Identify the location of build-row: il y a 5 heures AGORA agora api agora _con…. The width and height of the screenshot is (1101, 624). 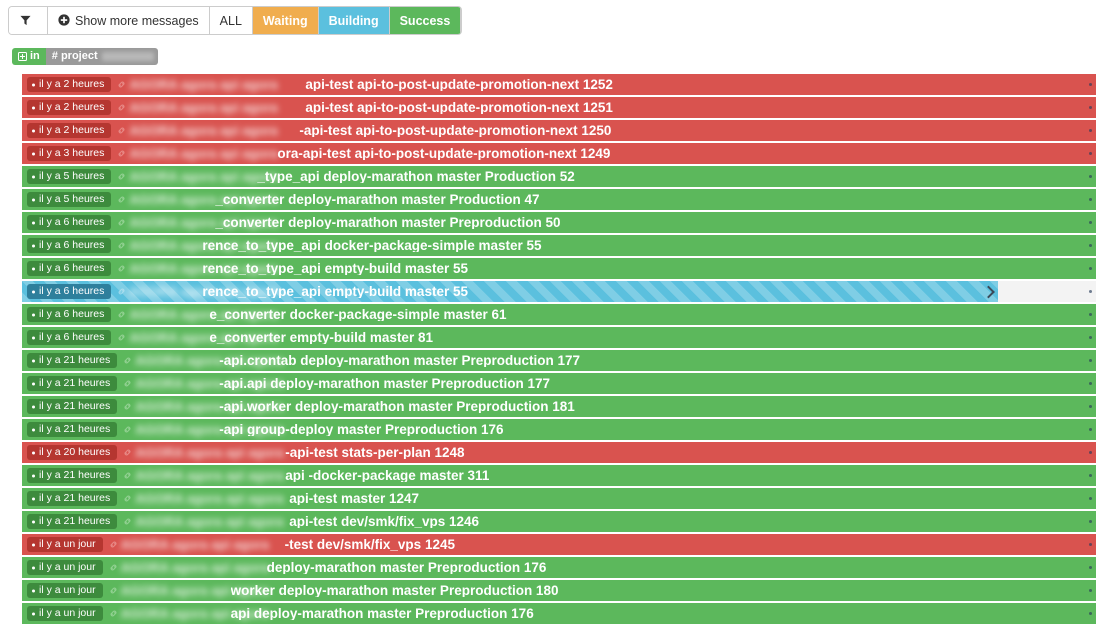
(559, 199).